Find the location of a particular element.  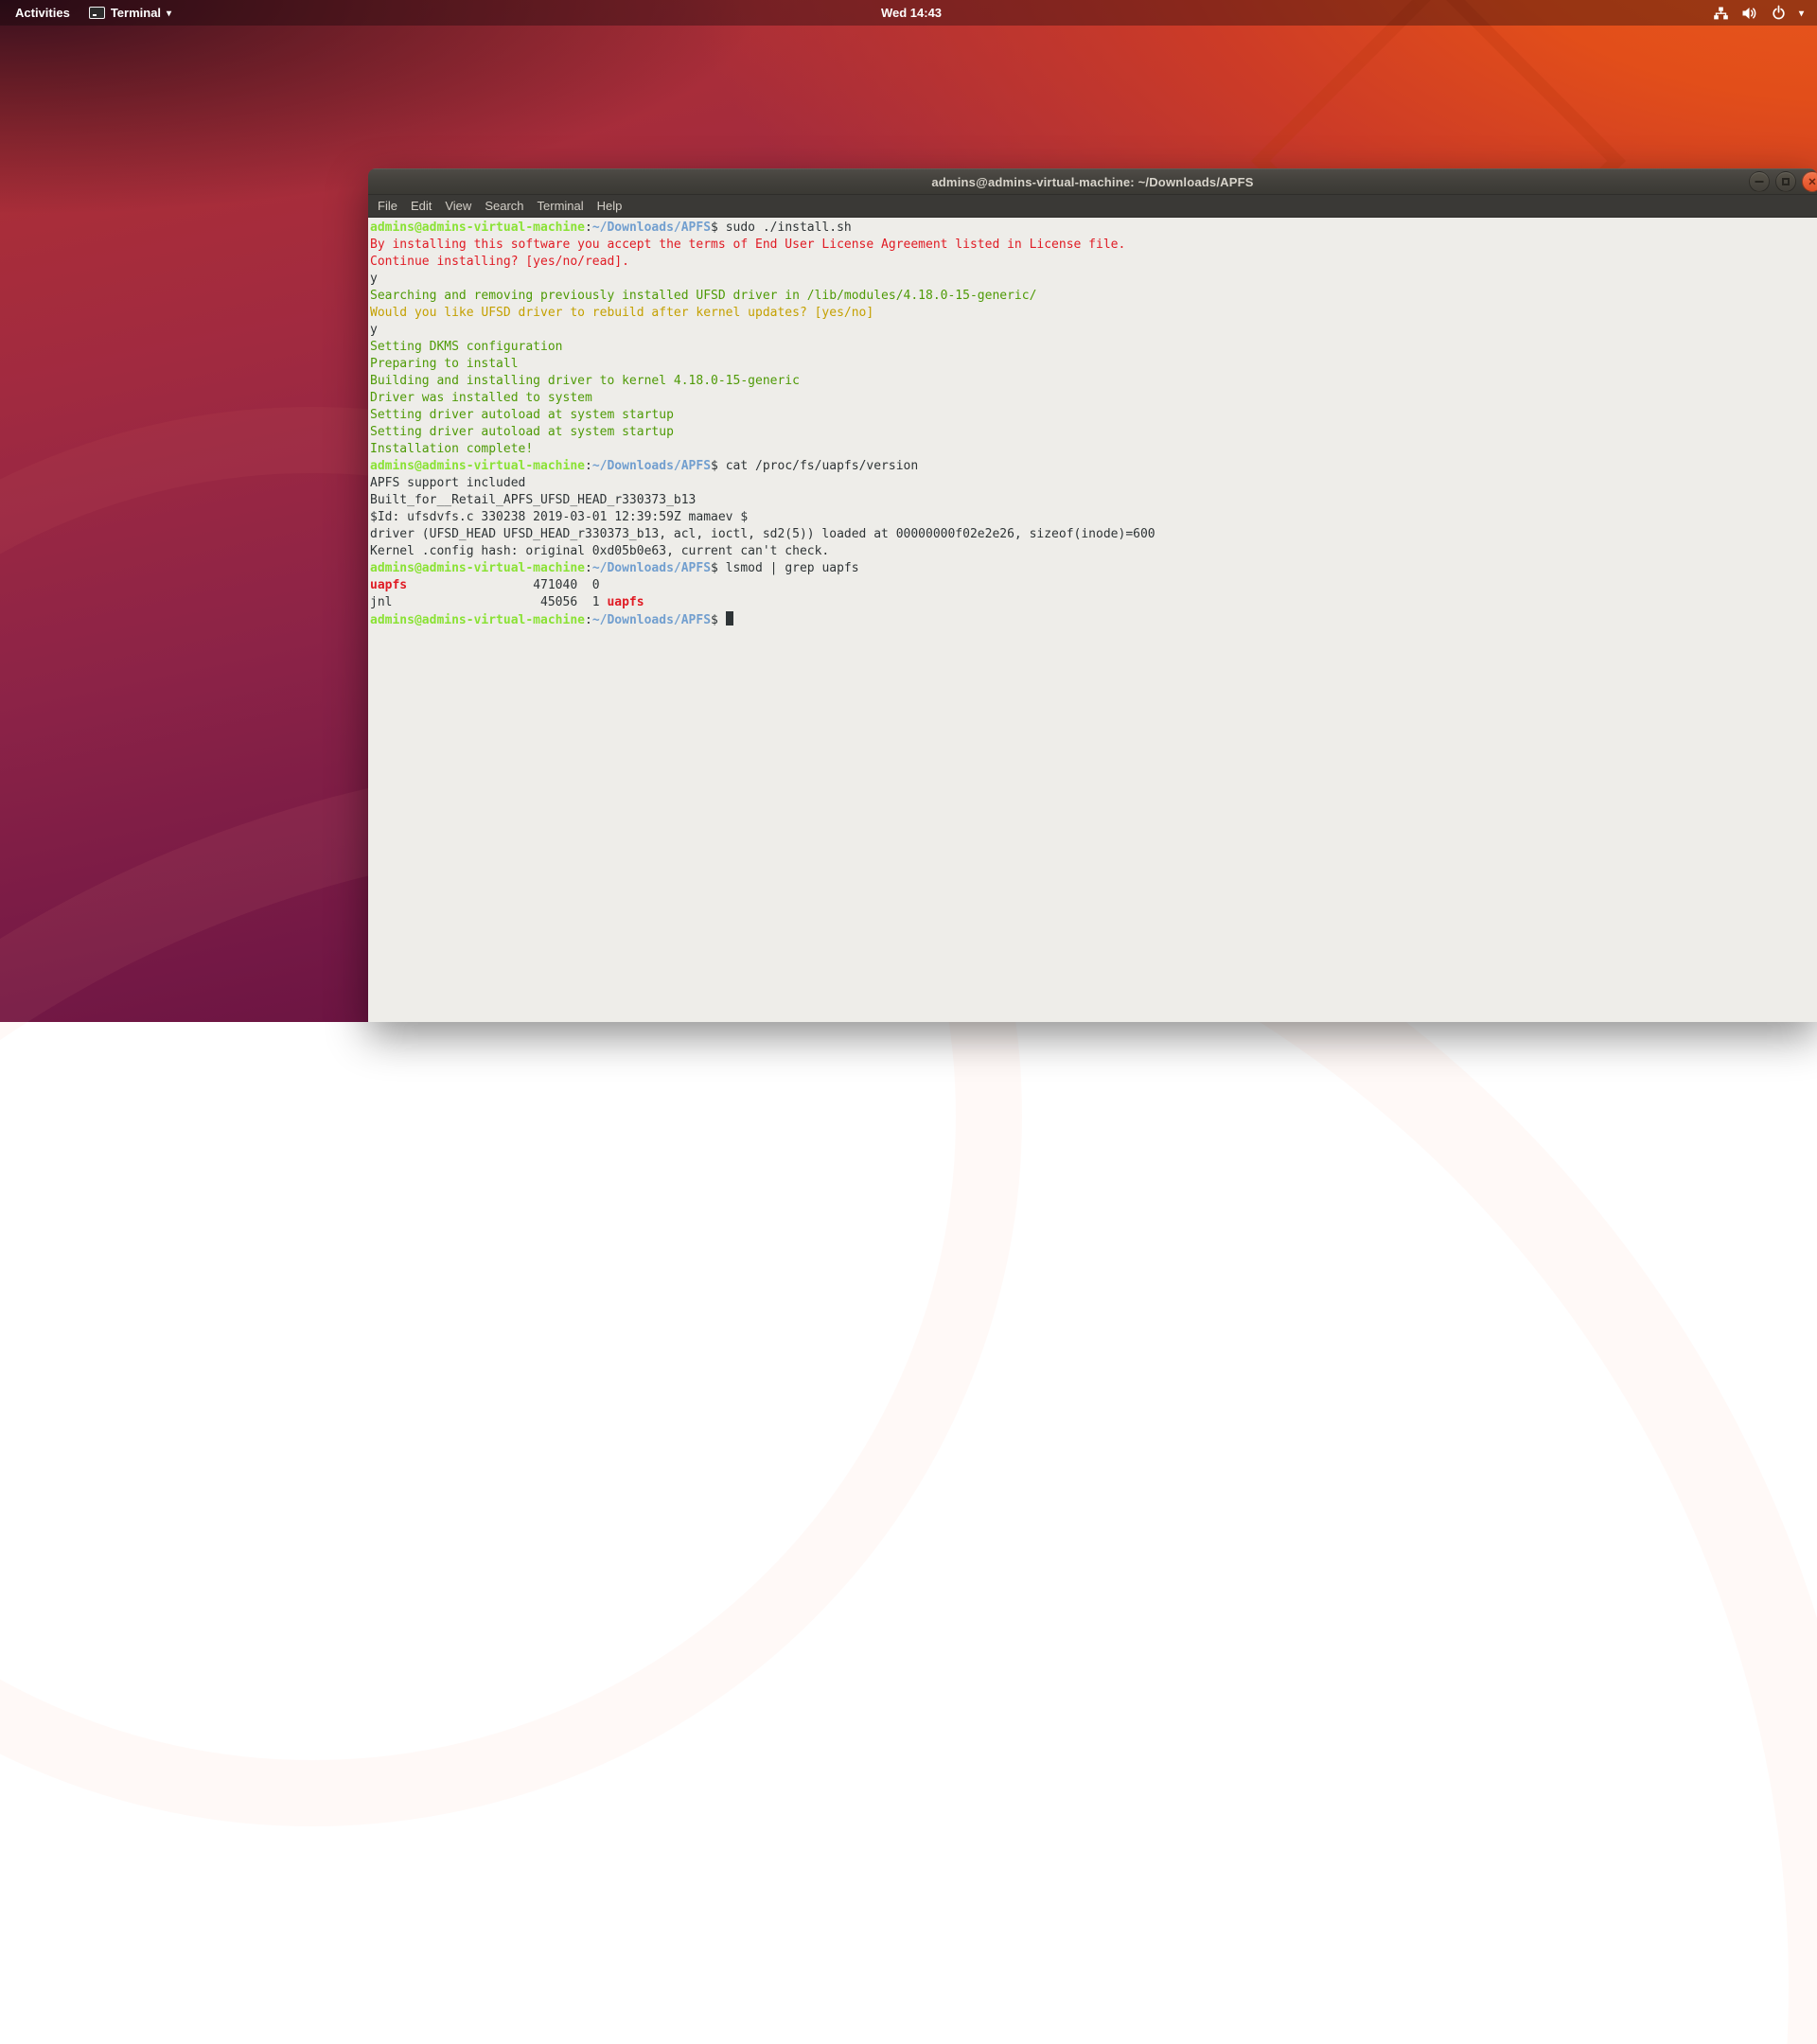

text-run: $ is located at coordinates (718, 620).